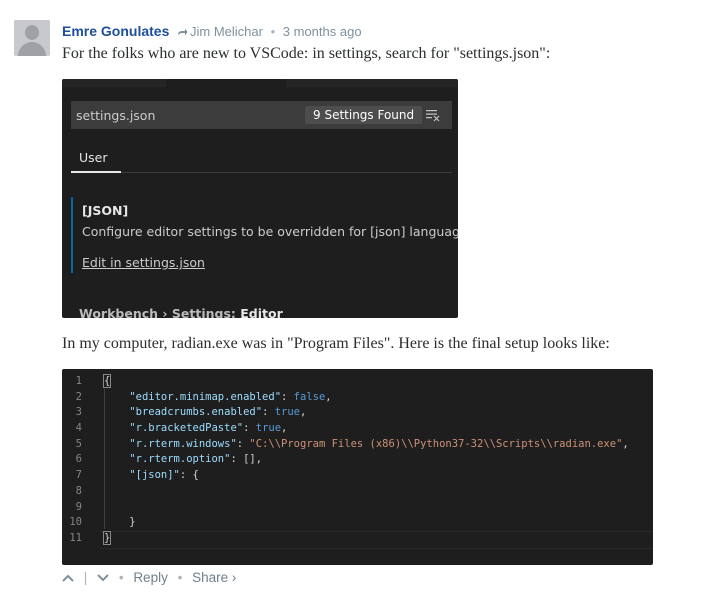 Image resolution: width=701 pixels, height=597 pixels. Describe the element at coordinates (116, 115) in the screenshot. I see `search-query: settings.json` at that location.